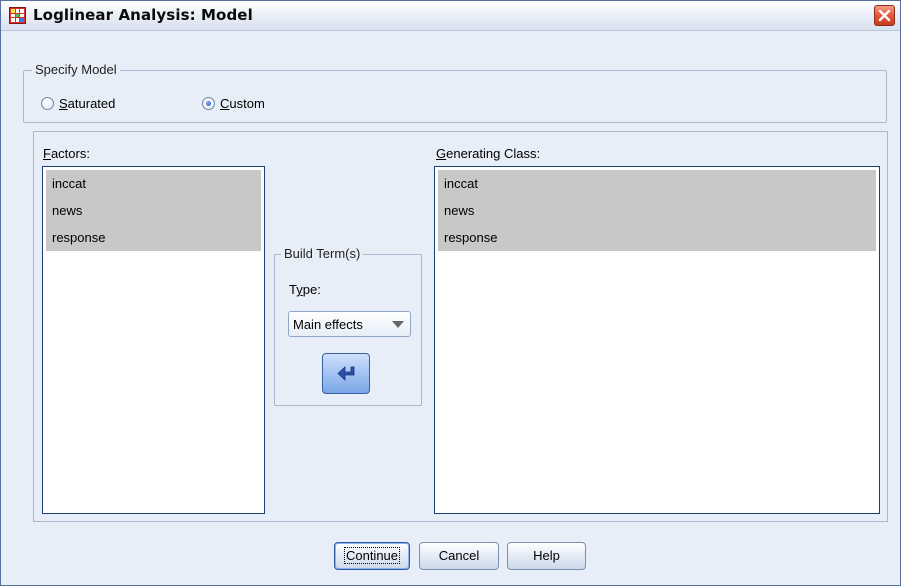 The width and height of the screenshot is (901, 586). What do you see at coordinates (450, 16) in the screenshot?
I see `title-bar: Loglinear Analysis: Model` at bounding box center [450, 16].